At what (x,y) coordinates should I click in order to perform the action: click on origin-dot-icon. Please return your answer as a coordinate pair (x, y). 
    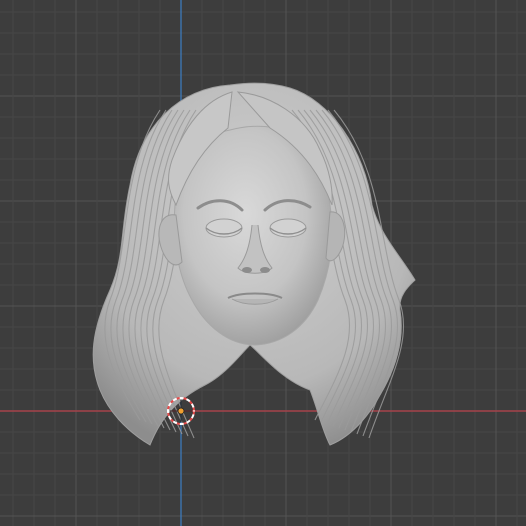
    Looking at the image, I should click on (181, 411).